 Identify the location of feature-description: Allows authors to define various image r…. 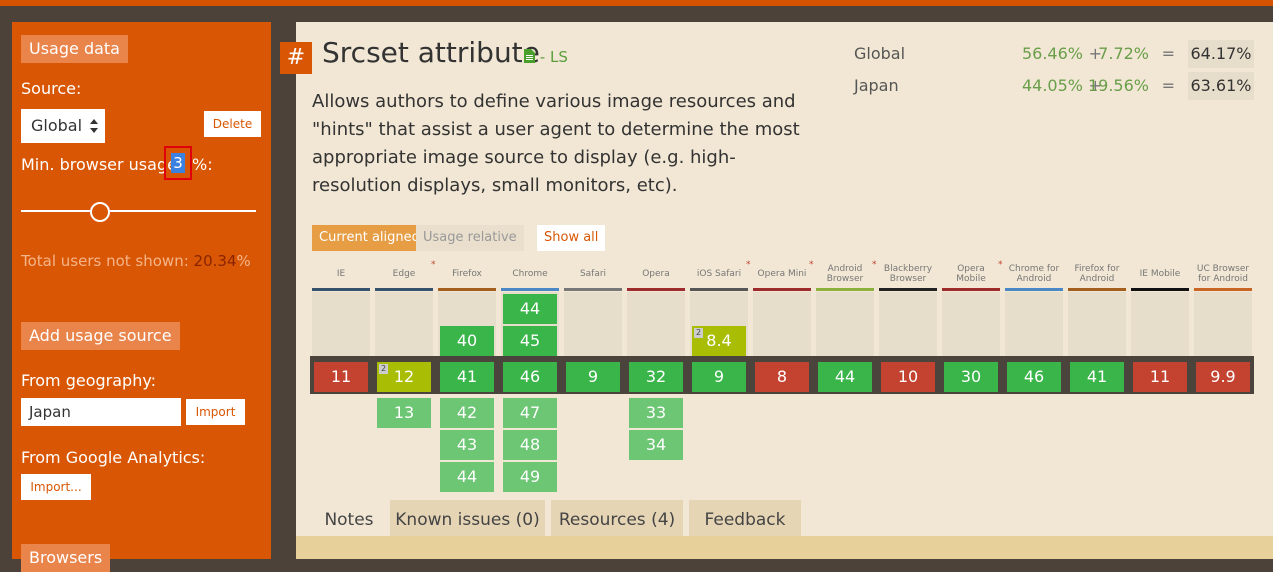
(556, 143).